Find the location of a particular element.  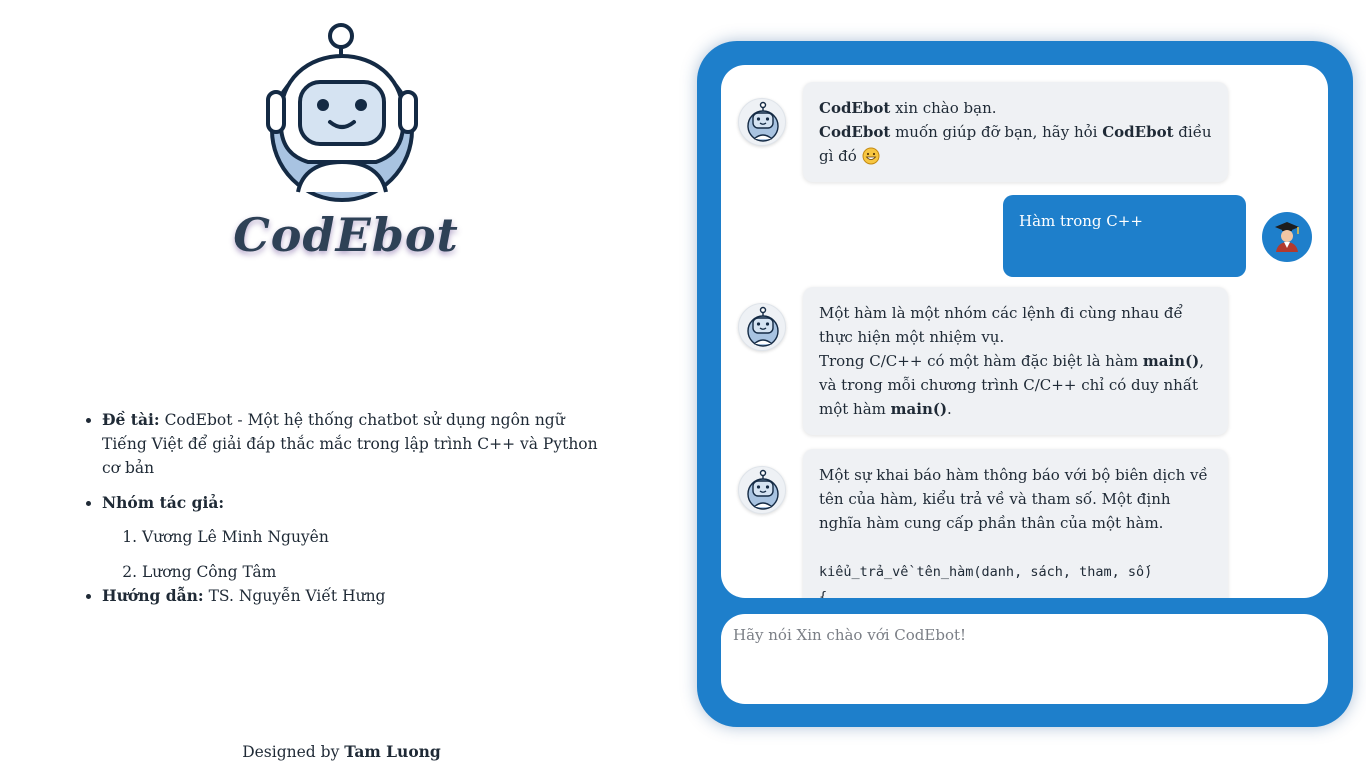

author-item: Vương Lê Minh Nguyên is located at coordinates (373, 537).